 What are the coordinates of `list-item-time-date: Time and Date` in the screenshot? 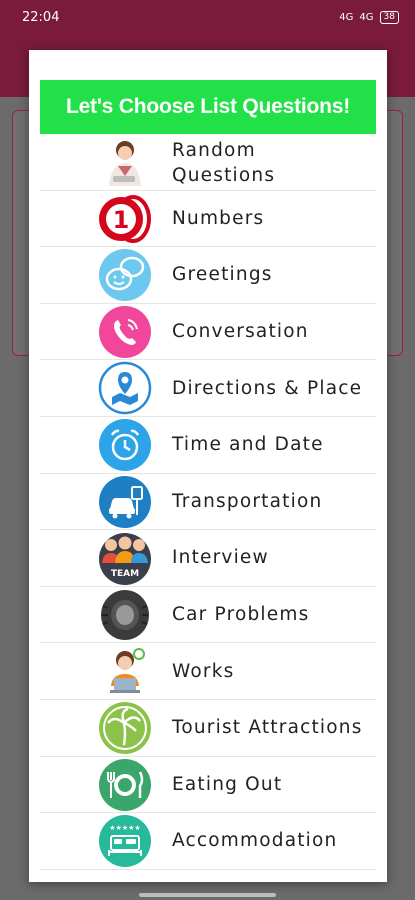 It's located at (208, 445).